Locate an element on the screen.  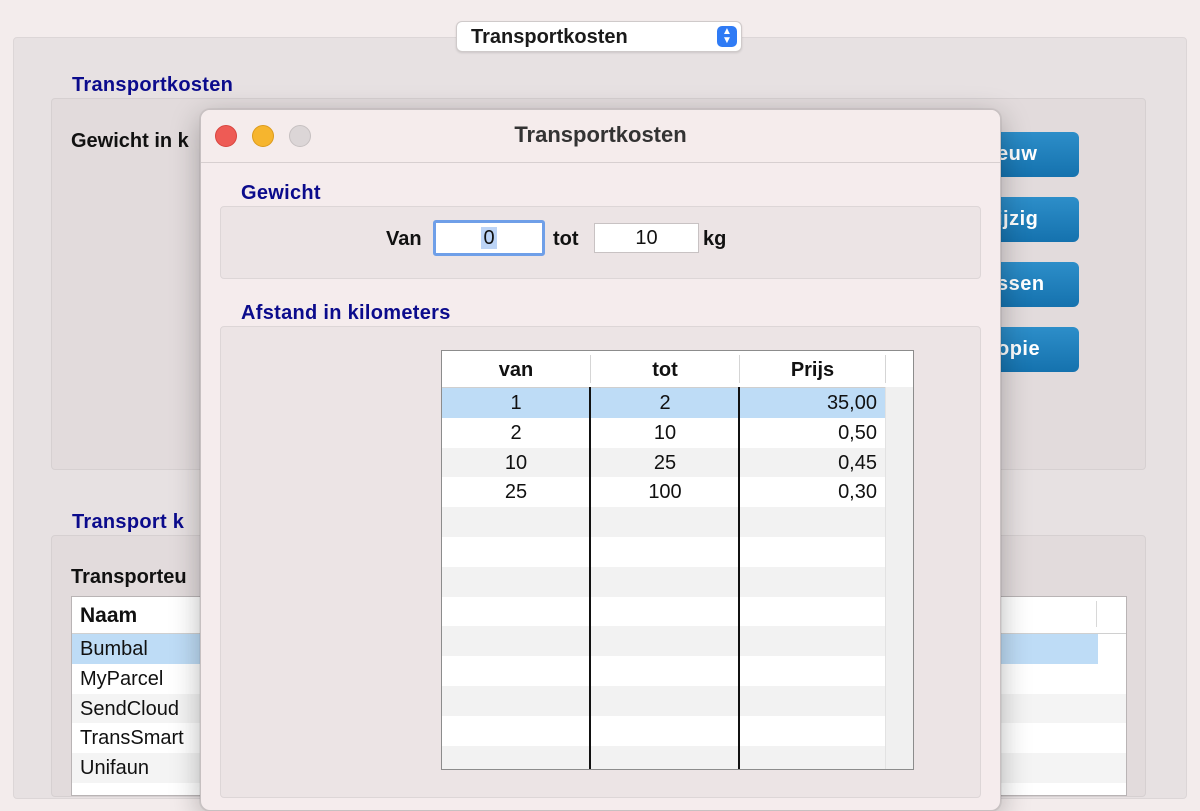
carriers-label: Transporteu is located at coordinates (129, 577).